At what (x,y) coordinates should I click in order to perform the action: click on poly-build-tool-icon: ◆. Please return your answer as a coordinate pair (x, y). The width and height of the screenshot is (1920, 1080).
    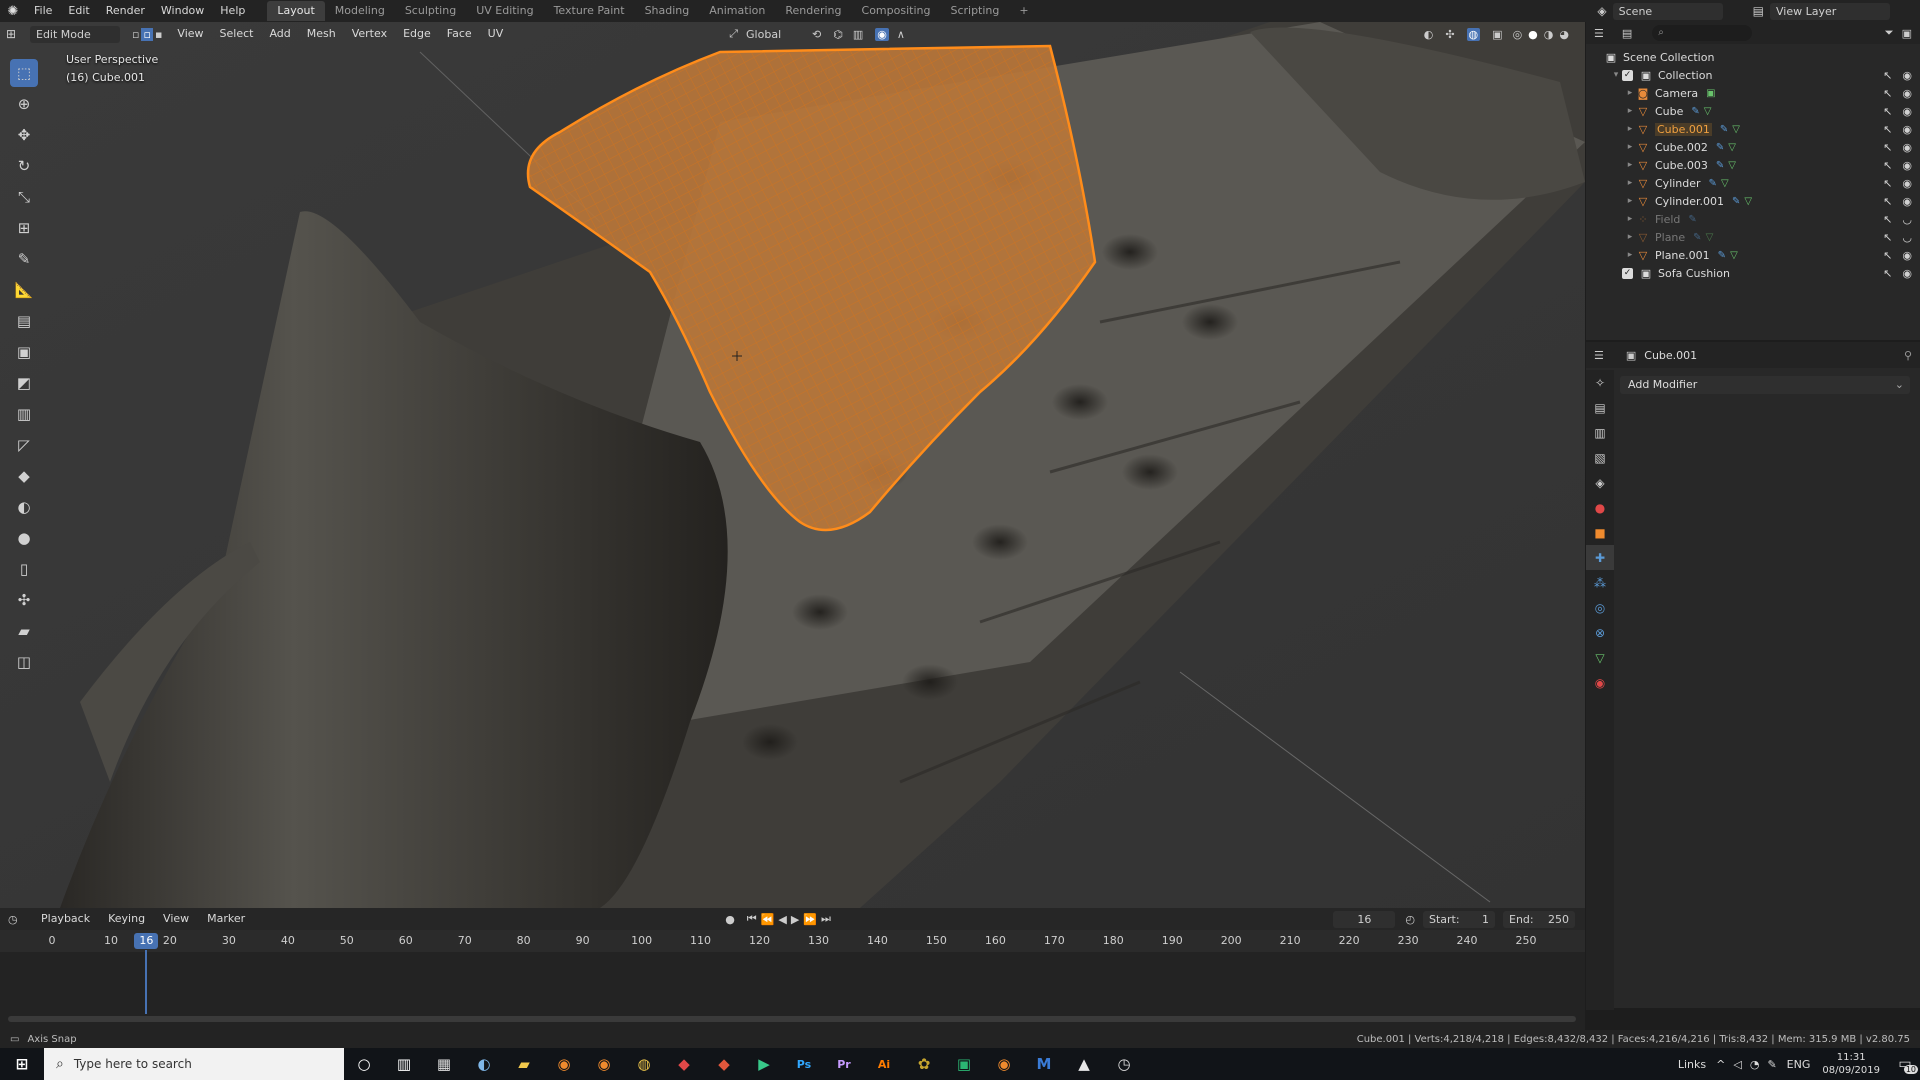
    Looking at the image, I should click on (24, 476).